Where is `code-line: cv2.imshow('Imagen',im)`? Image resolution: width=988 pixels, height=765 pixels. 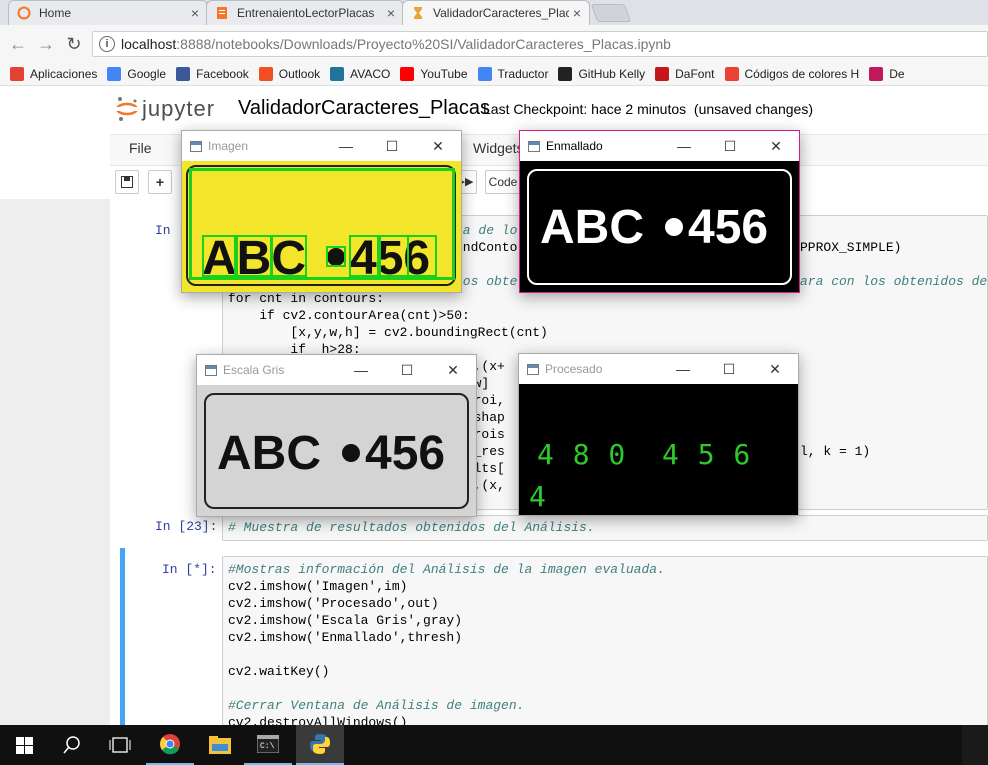 code-line: cv2.imshow('Imagen',im) is located at coordinates (318, 586).